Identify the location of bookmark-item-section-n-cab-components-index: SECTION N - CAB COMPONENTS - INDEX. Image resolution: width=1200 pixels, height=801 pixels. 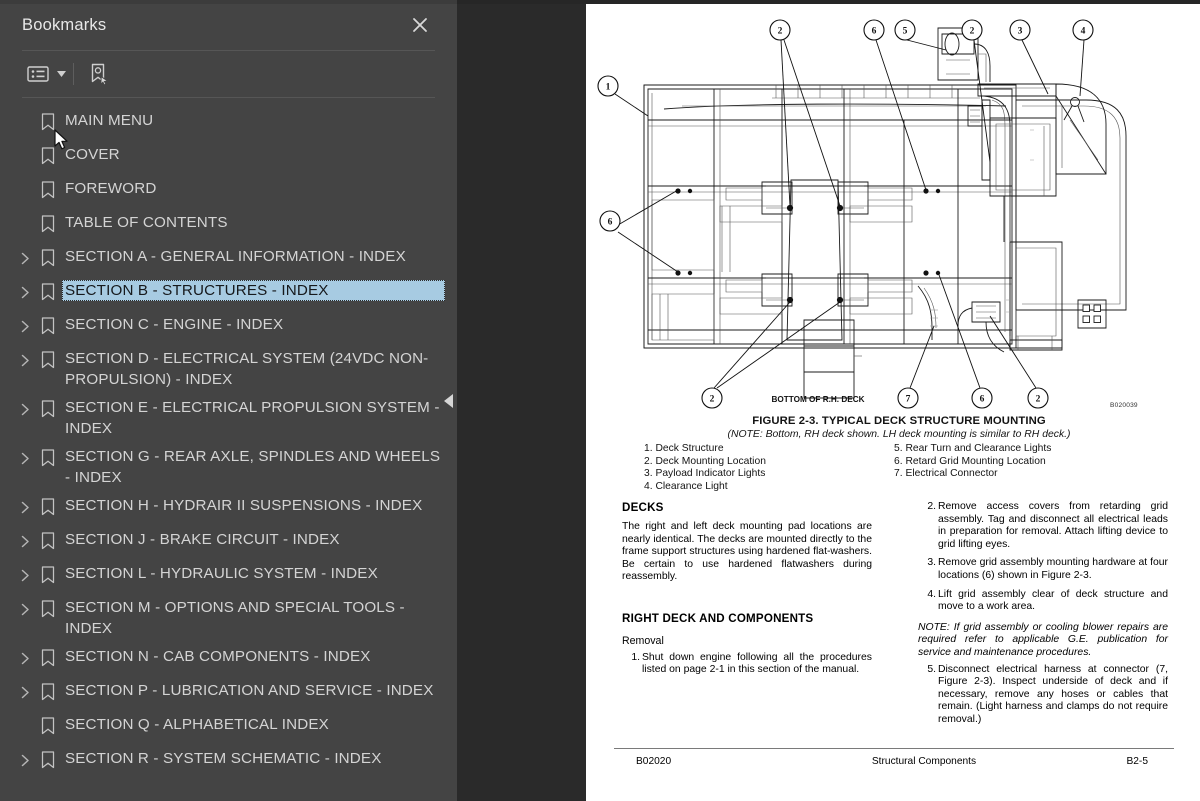
(229, 659).